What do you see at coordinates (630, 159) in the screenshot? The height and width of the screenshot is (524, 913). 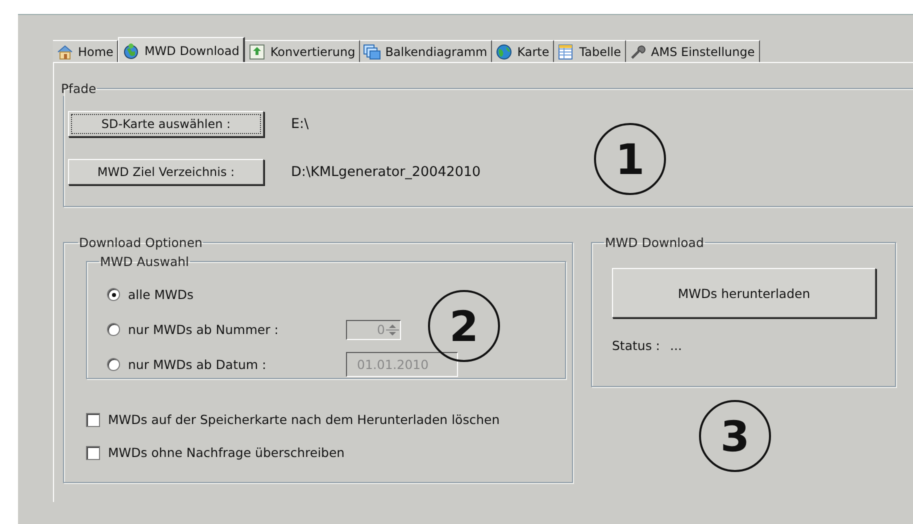 I see `callout-number: 1` at bounding box center [630, 159].